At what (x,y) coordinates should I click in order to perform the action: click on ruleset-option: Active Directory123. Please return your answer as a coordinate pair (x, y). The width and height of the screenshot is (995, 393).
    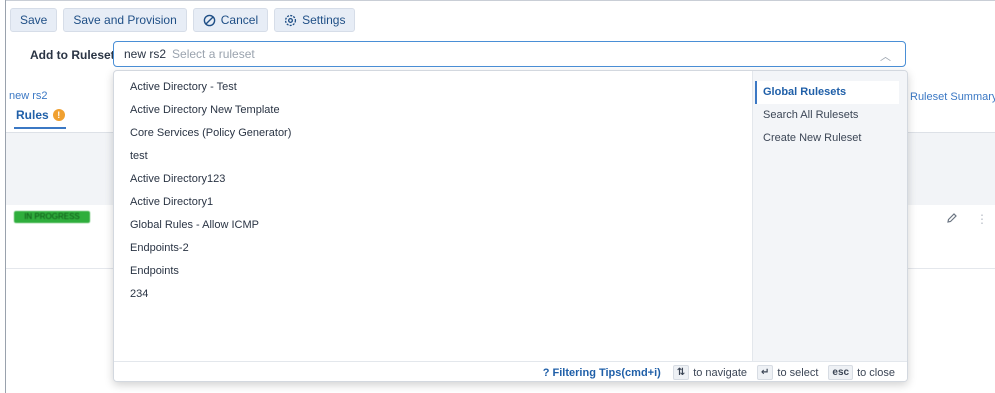
    Looking at the image, I should click on (433, 179).